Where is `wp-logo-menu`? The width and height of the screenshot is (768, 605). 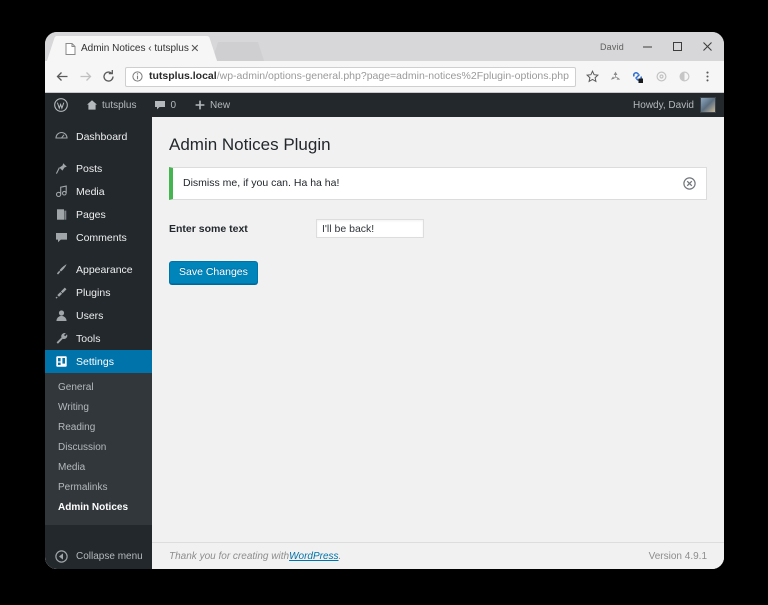 wp-logo-menu is located at coordinates (61, 105).